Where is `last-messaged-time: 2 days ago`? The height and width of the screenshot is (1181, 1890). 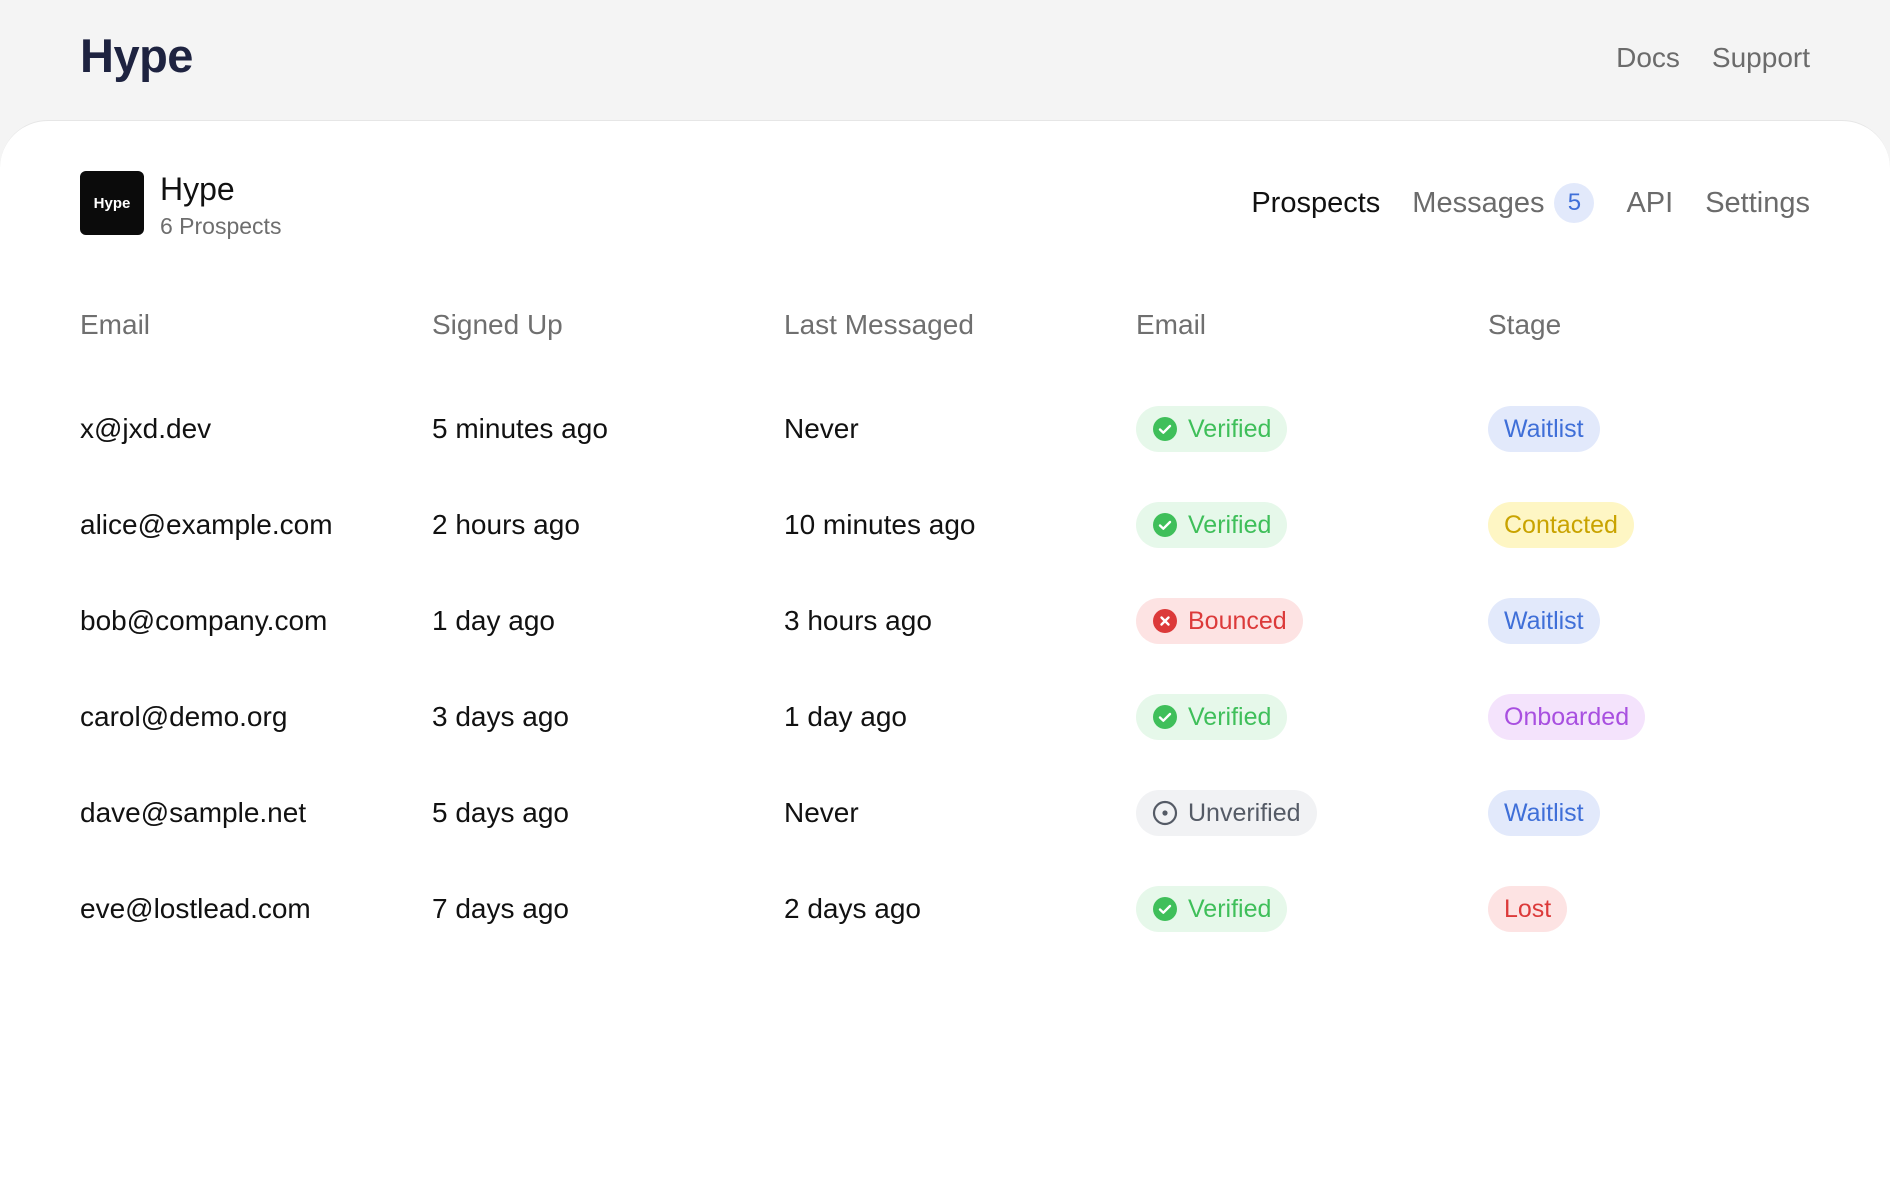 last-messaged-time: 2 days ago is located at coordinates (852, 908).